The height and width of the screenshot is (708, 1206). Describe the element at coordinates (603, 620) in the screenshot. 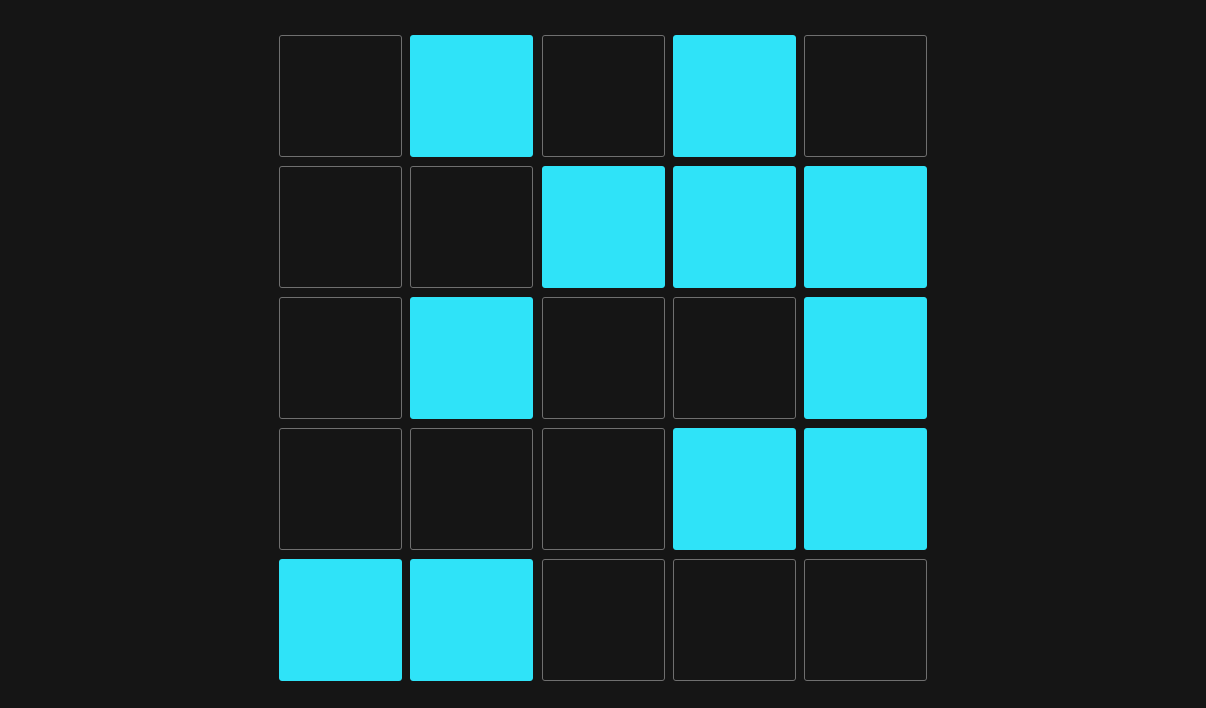

I see `grid-cell-r5-c3` at that location.